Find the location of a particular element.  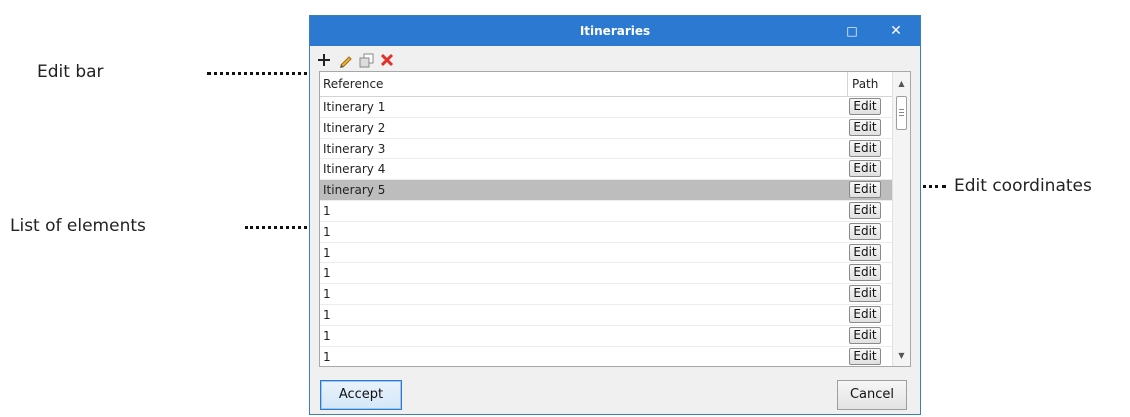

edit-coordinates-annotation: Edit coordinates is located at coordinates (1023, 186).